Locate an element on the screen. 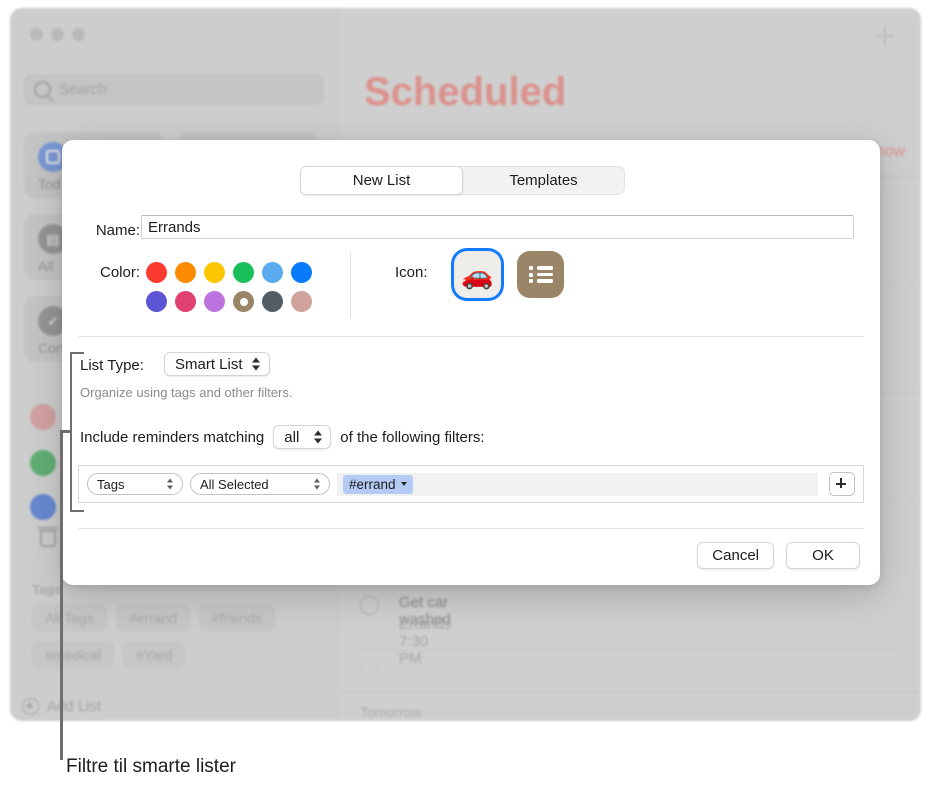  icon-choice-group: 🚗 is located at coordinates (509, 274).